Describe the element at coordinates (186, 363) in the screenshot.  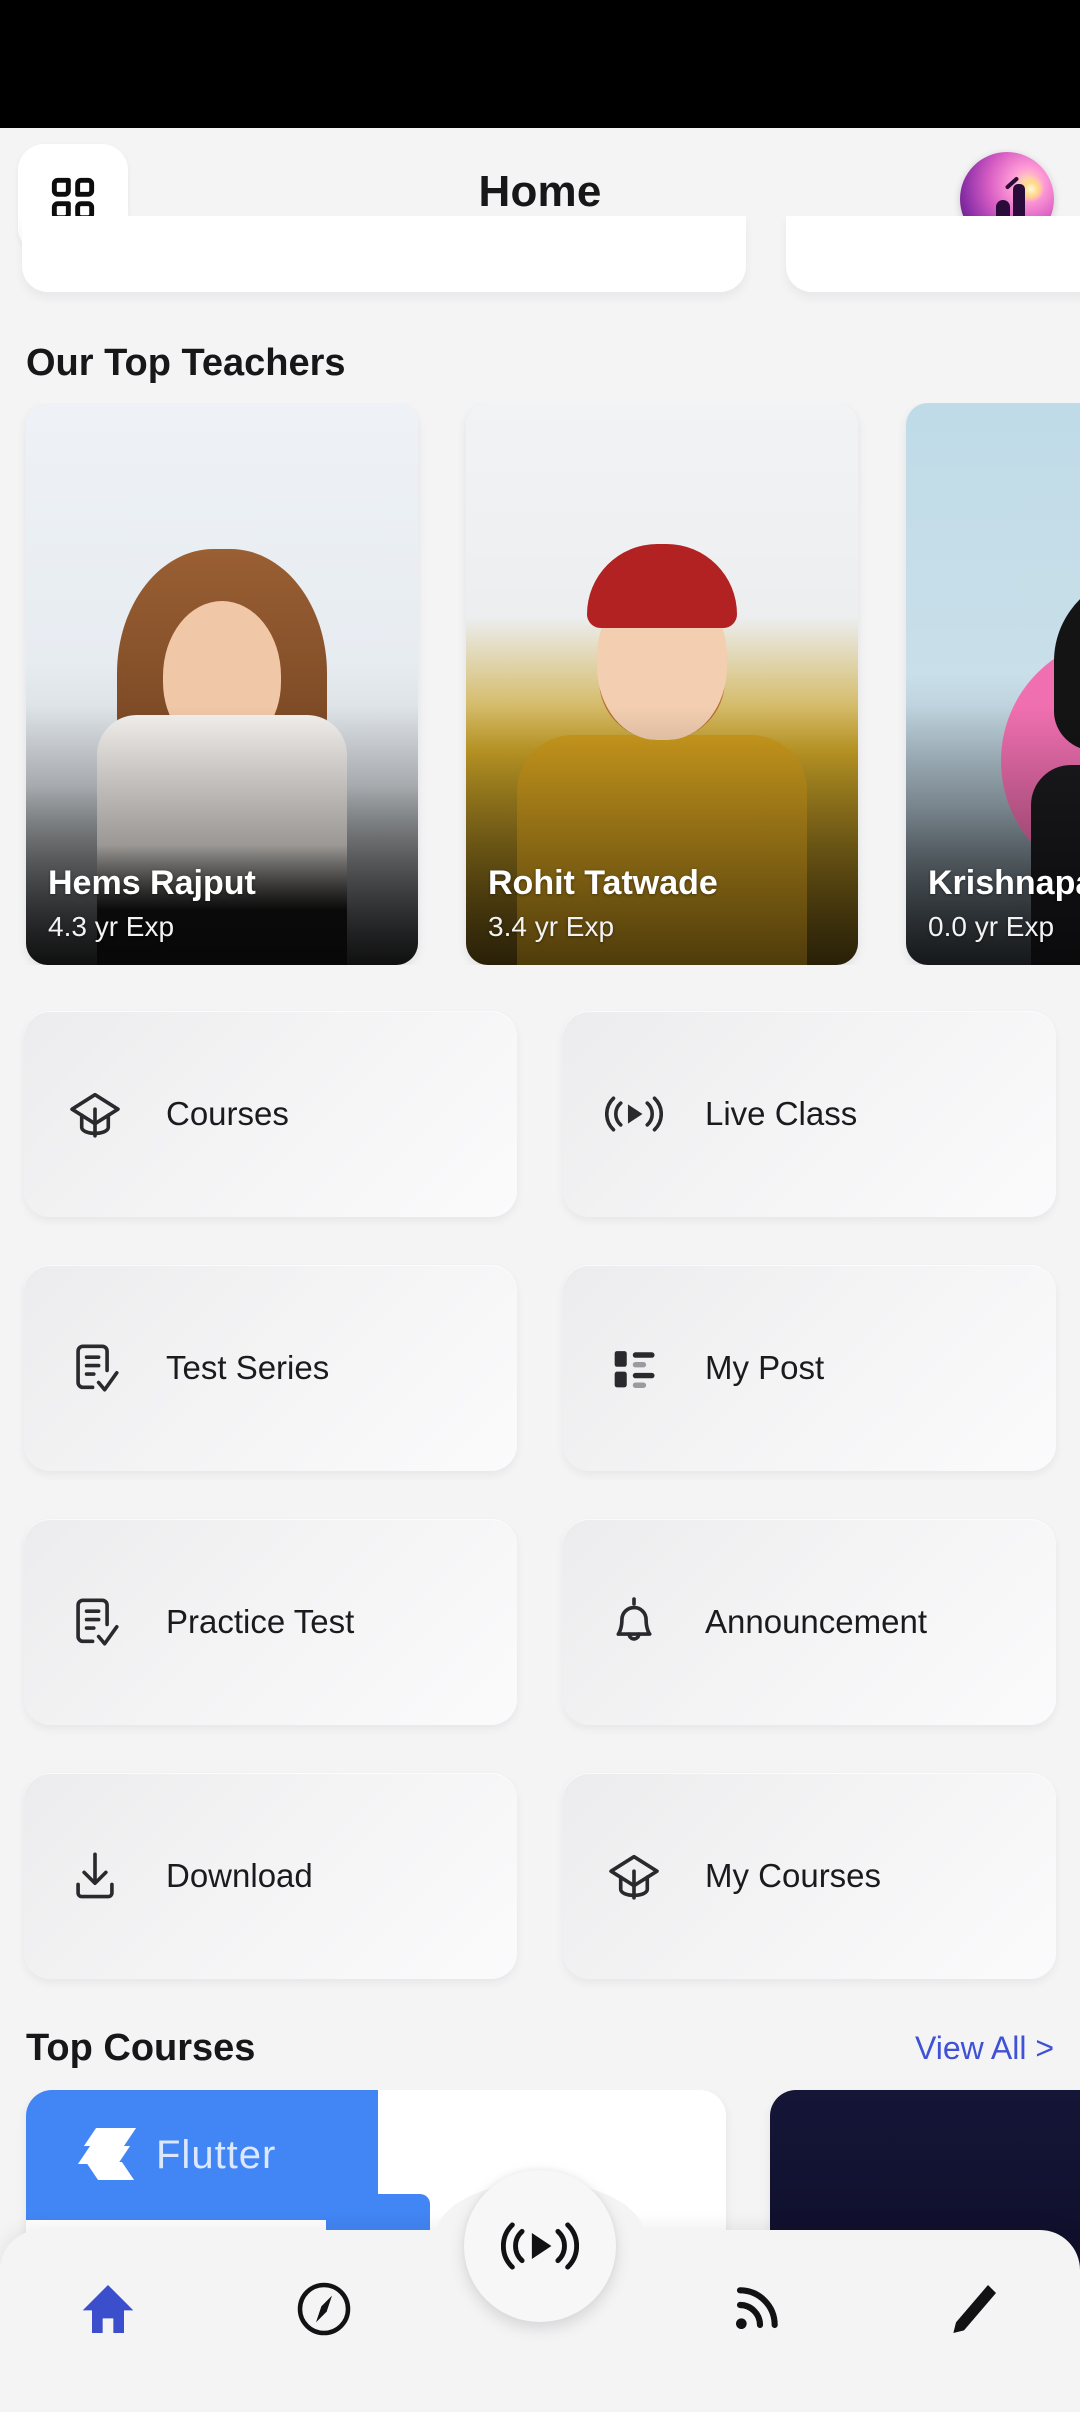
I see `teachers-section-title: Our Top Teachers` at that location.